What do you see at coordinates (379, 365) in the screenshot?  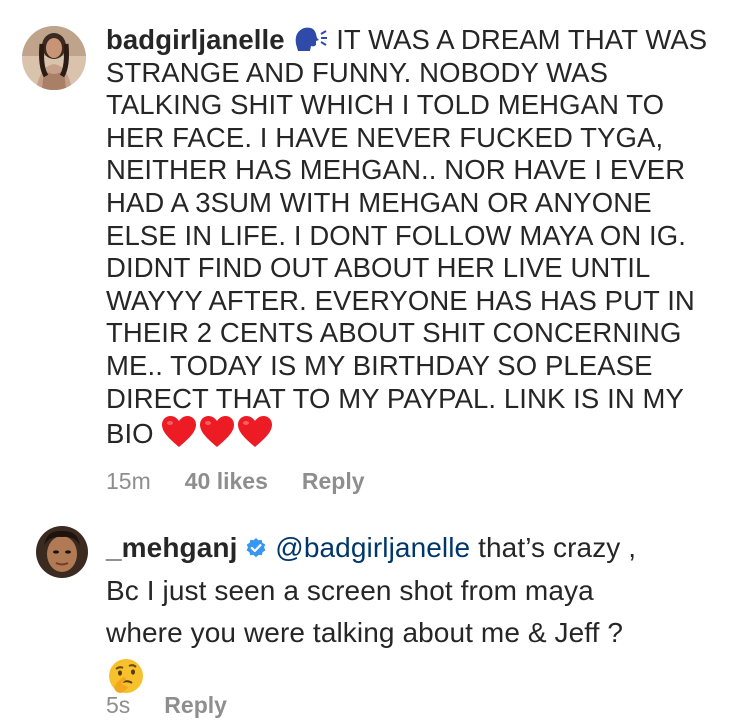 I see `comment-text-line: ME.. TODAY IS MY BIRTHDAY SO PLEASE` at bounding box center [379, 365].